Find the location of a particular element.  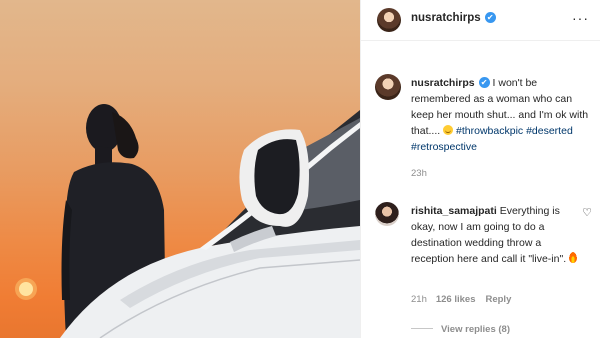

caption-timestamp: 23h is located at coordinates (419, 173).